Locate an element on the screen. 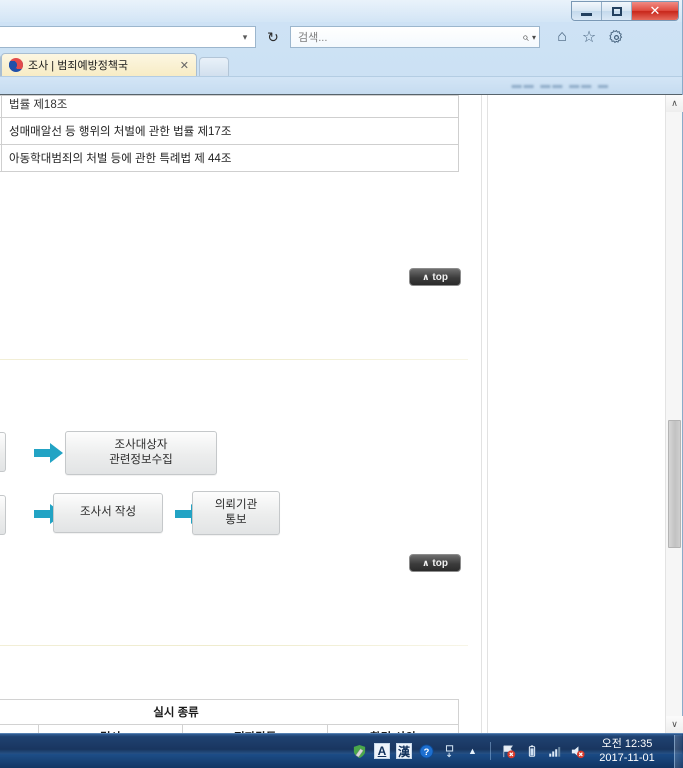 The image size is (683, 768). stats-column-header: 법원 결정전조사 is located at coordinates (19, 728).